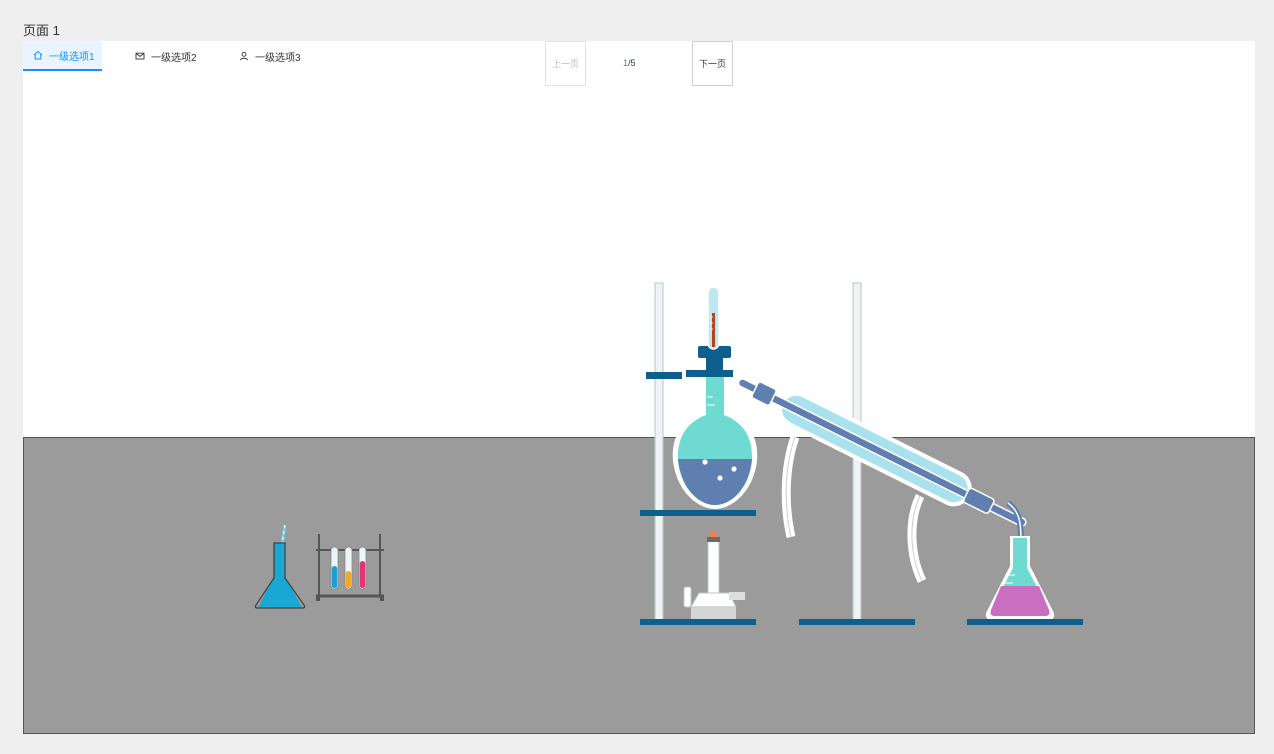 The width and height of the screenshot is (1274, 754). I want to click on round-bottom-flask, so click(715, 427).